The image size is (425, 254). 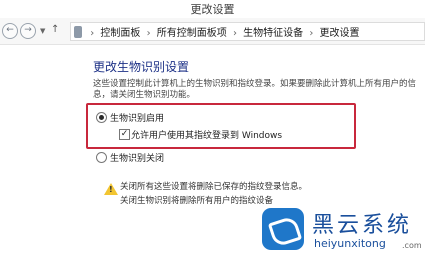 I want to click on allow-fingerprint-label: 允许用户使用其指纹登录到 Windows, so click(x=206, y=134).